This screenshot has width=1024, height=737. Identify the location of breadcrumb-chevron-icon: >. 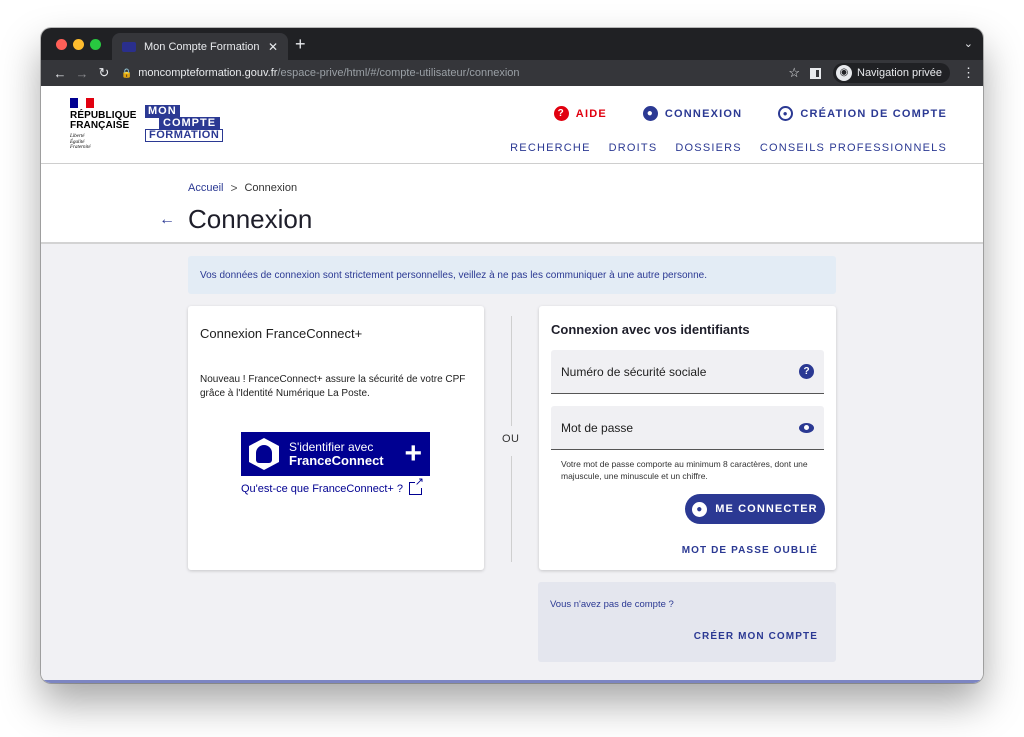
(234, 188).